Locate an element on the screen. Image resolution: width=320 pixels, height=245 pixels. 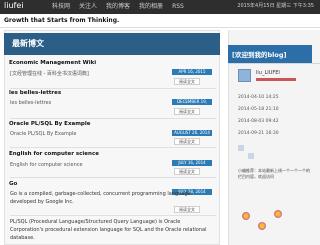
post-title: Economic Management Wiki is located at coordinates (52, 63).